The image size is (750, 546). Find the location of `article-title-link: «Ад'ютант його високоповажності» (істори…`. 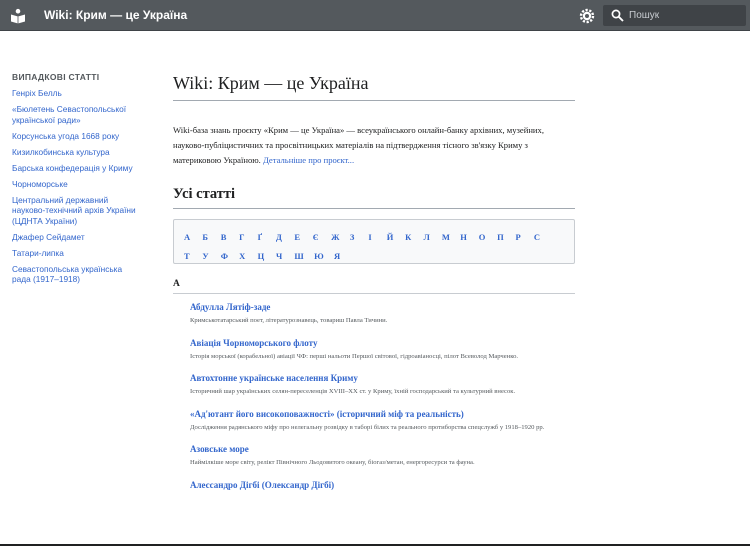

article-title-link: «Ад'ютант його високоповажності» (істори… is located at coordinates (382, 414).